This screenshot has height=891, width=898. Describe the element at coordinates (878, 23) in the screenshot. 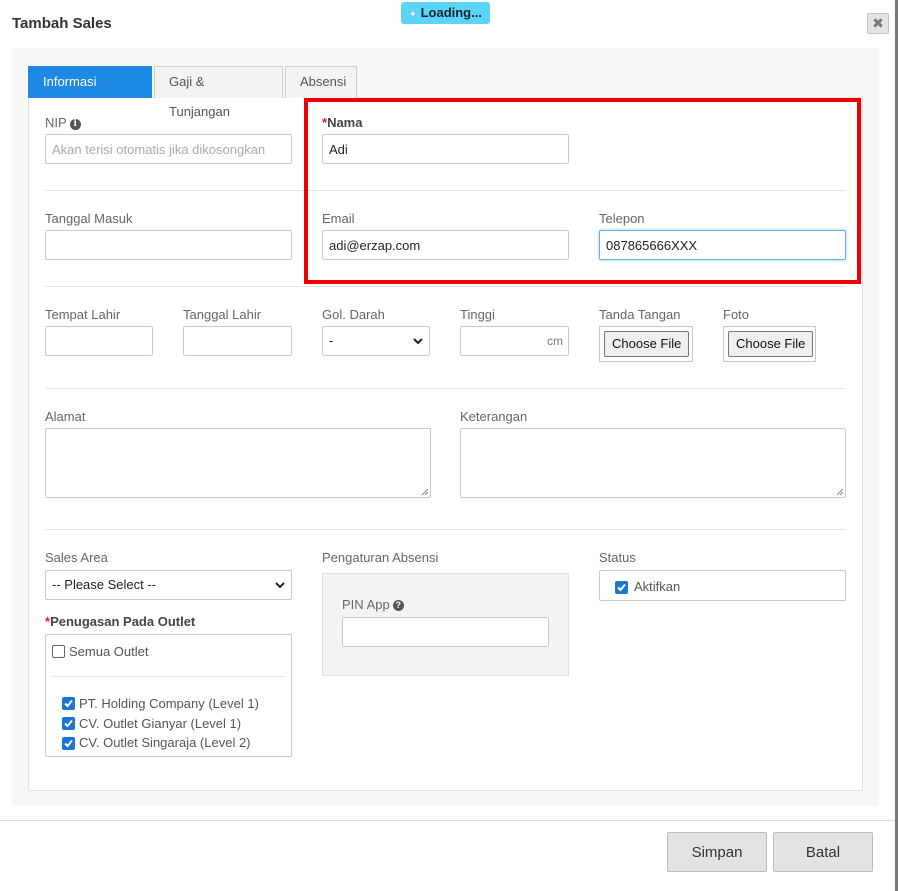

I see `close-icon: ✖` at that location.